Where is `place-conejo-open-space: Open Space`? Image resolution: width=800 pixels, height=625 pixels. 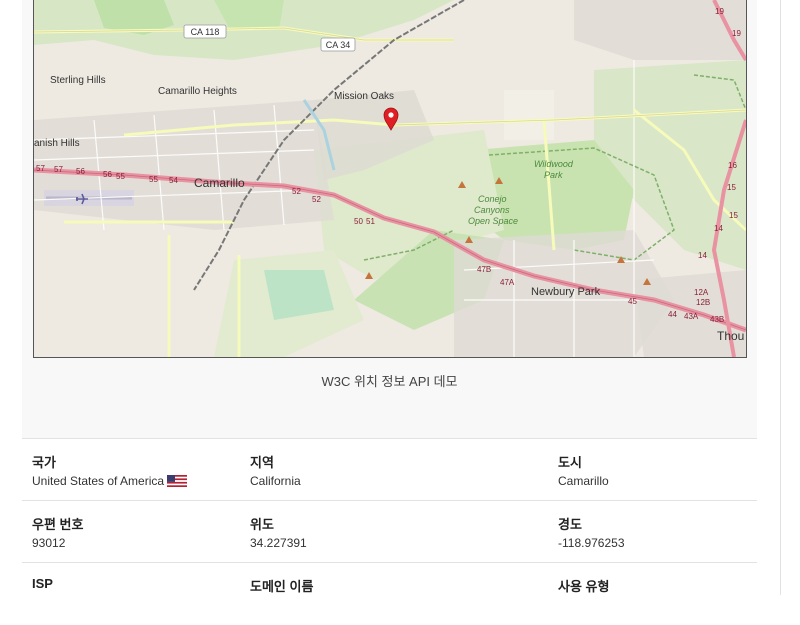 place-conejo-open-space: Open Space is located at coordinates (493, 221).